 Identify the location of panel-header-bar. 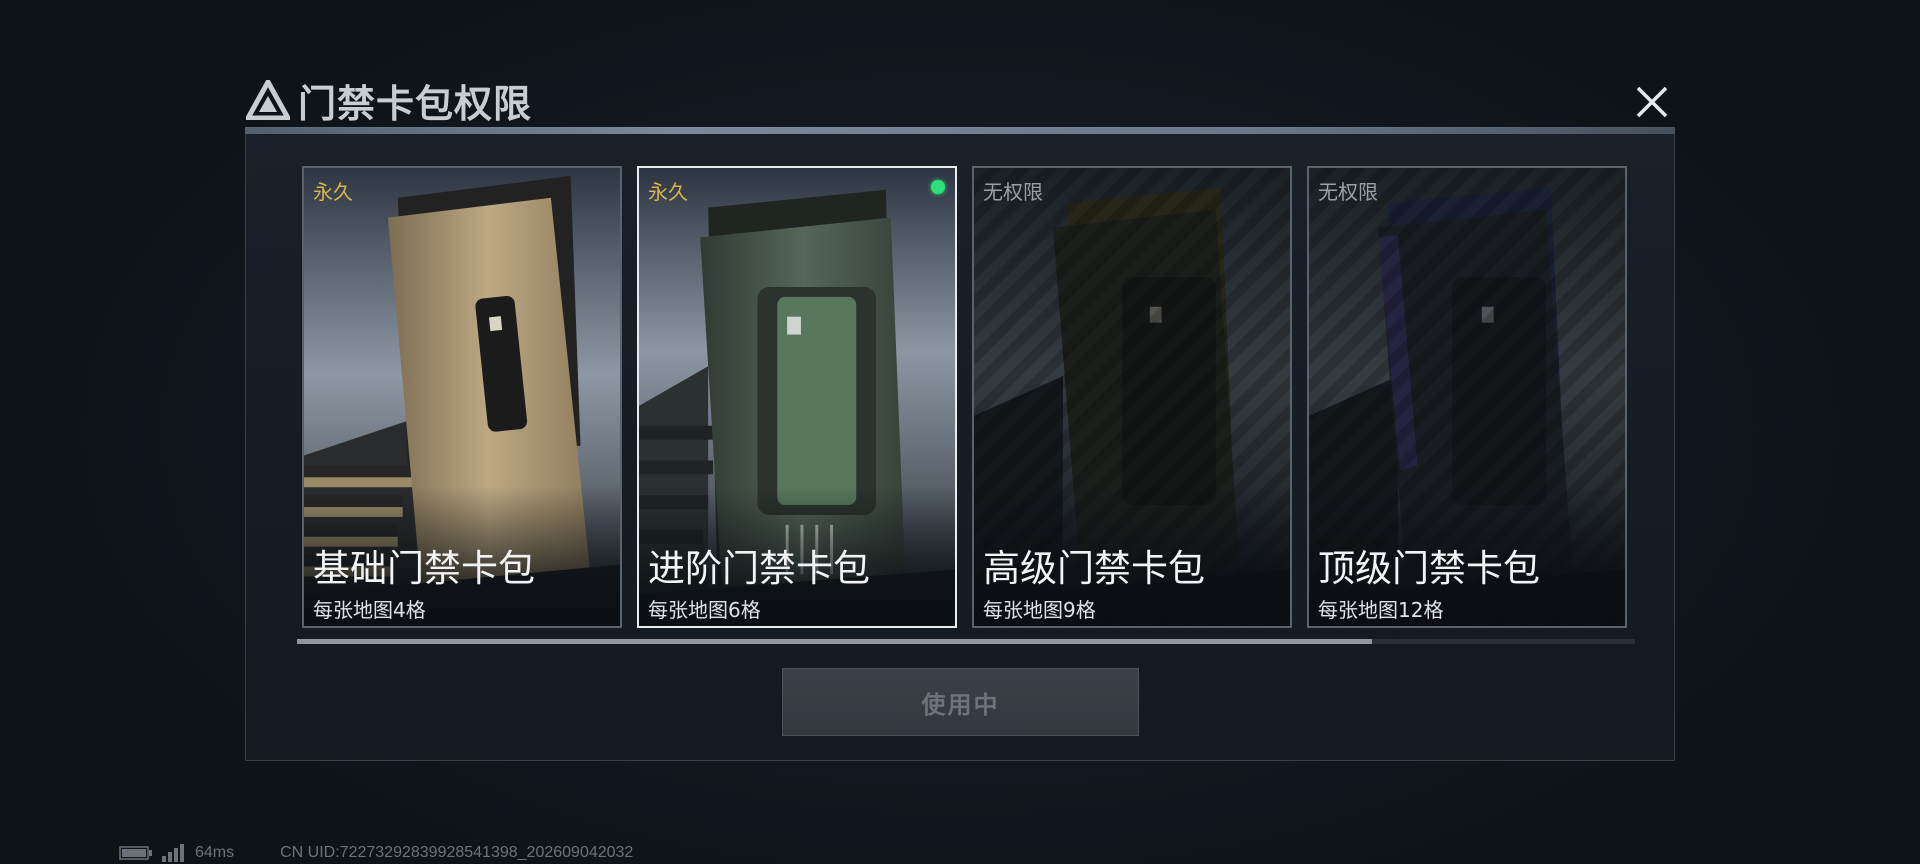
(960, 130).